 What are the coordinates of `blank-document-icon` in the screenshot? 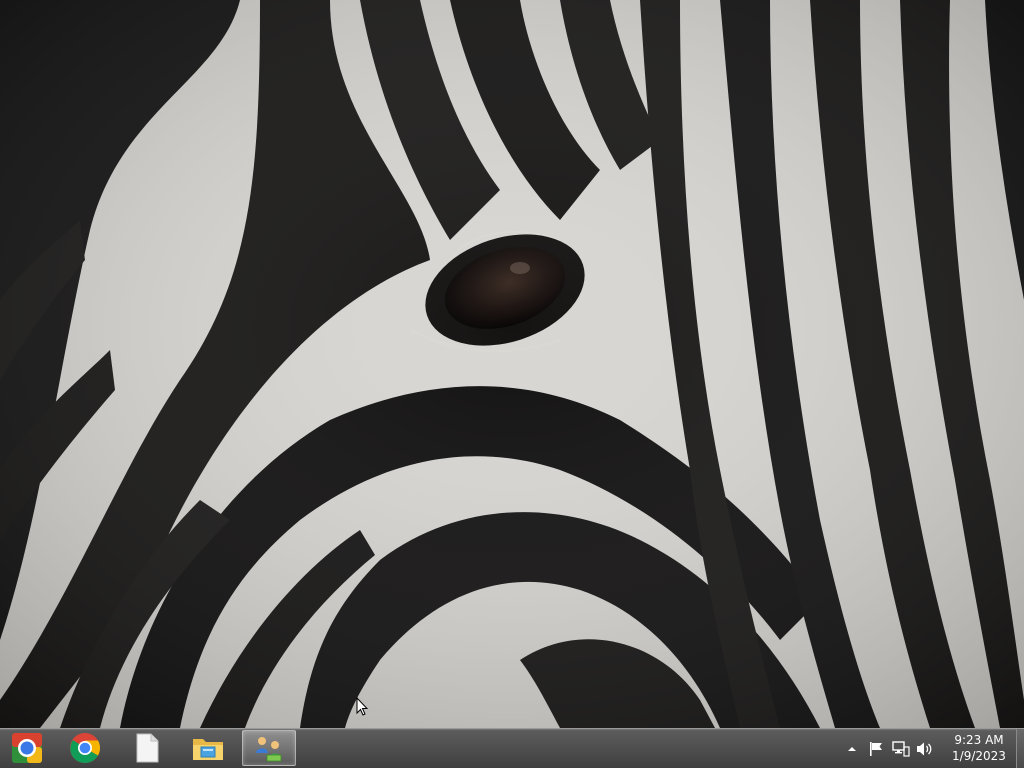 It's located at (147, 748).